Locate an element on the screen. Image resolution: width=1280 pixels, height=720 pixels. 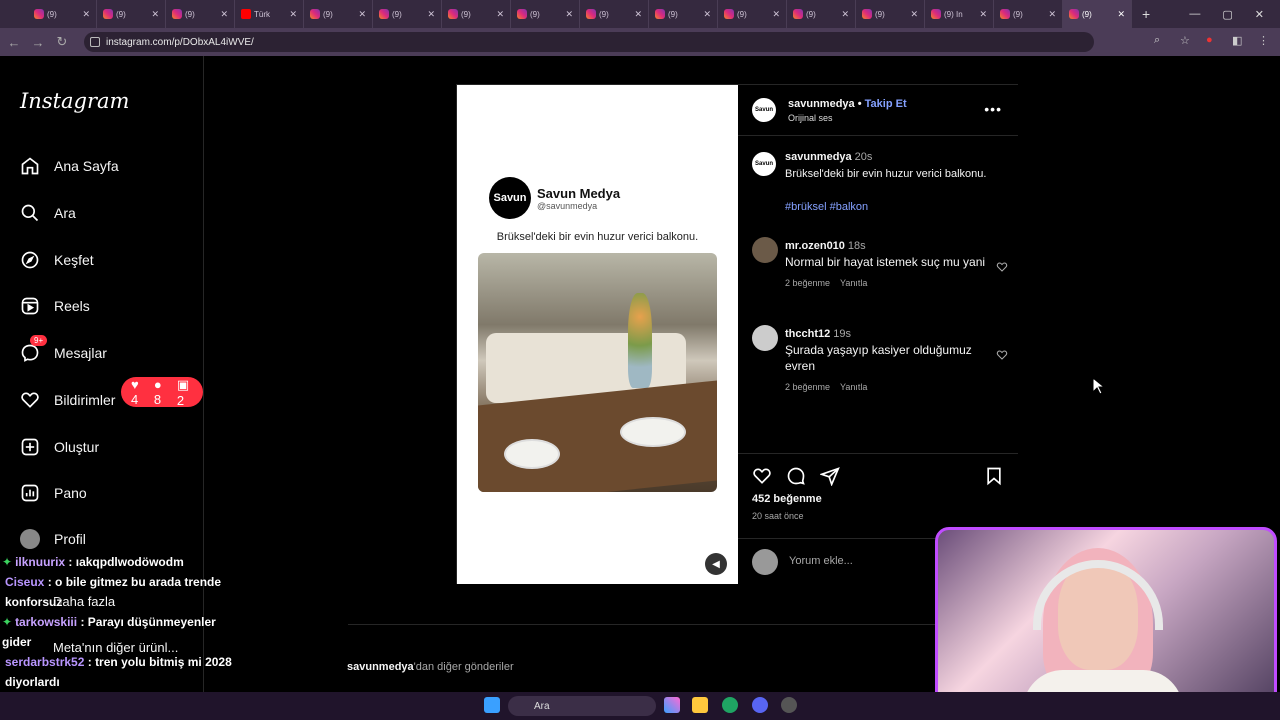
zoom-icon: ⌕ is located at coordinates (1160, 40).